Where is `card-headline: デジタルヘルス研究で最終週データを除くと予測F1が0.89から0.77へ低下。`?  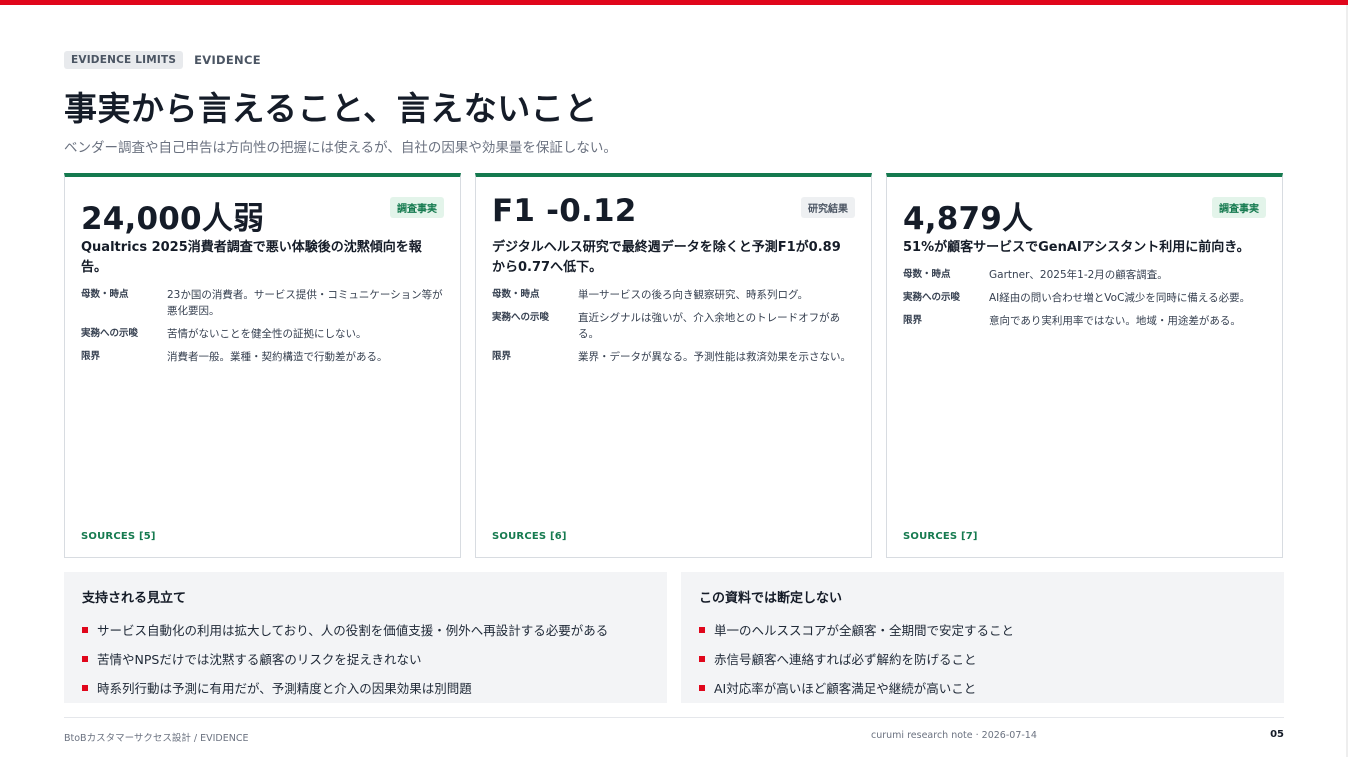
card-headline: デジタルヘルス研究で最終週データを除くと予測F1が0.89から0.77へ低下。 is located at coordinates (666, 257).